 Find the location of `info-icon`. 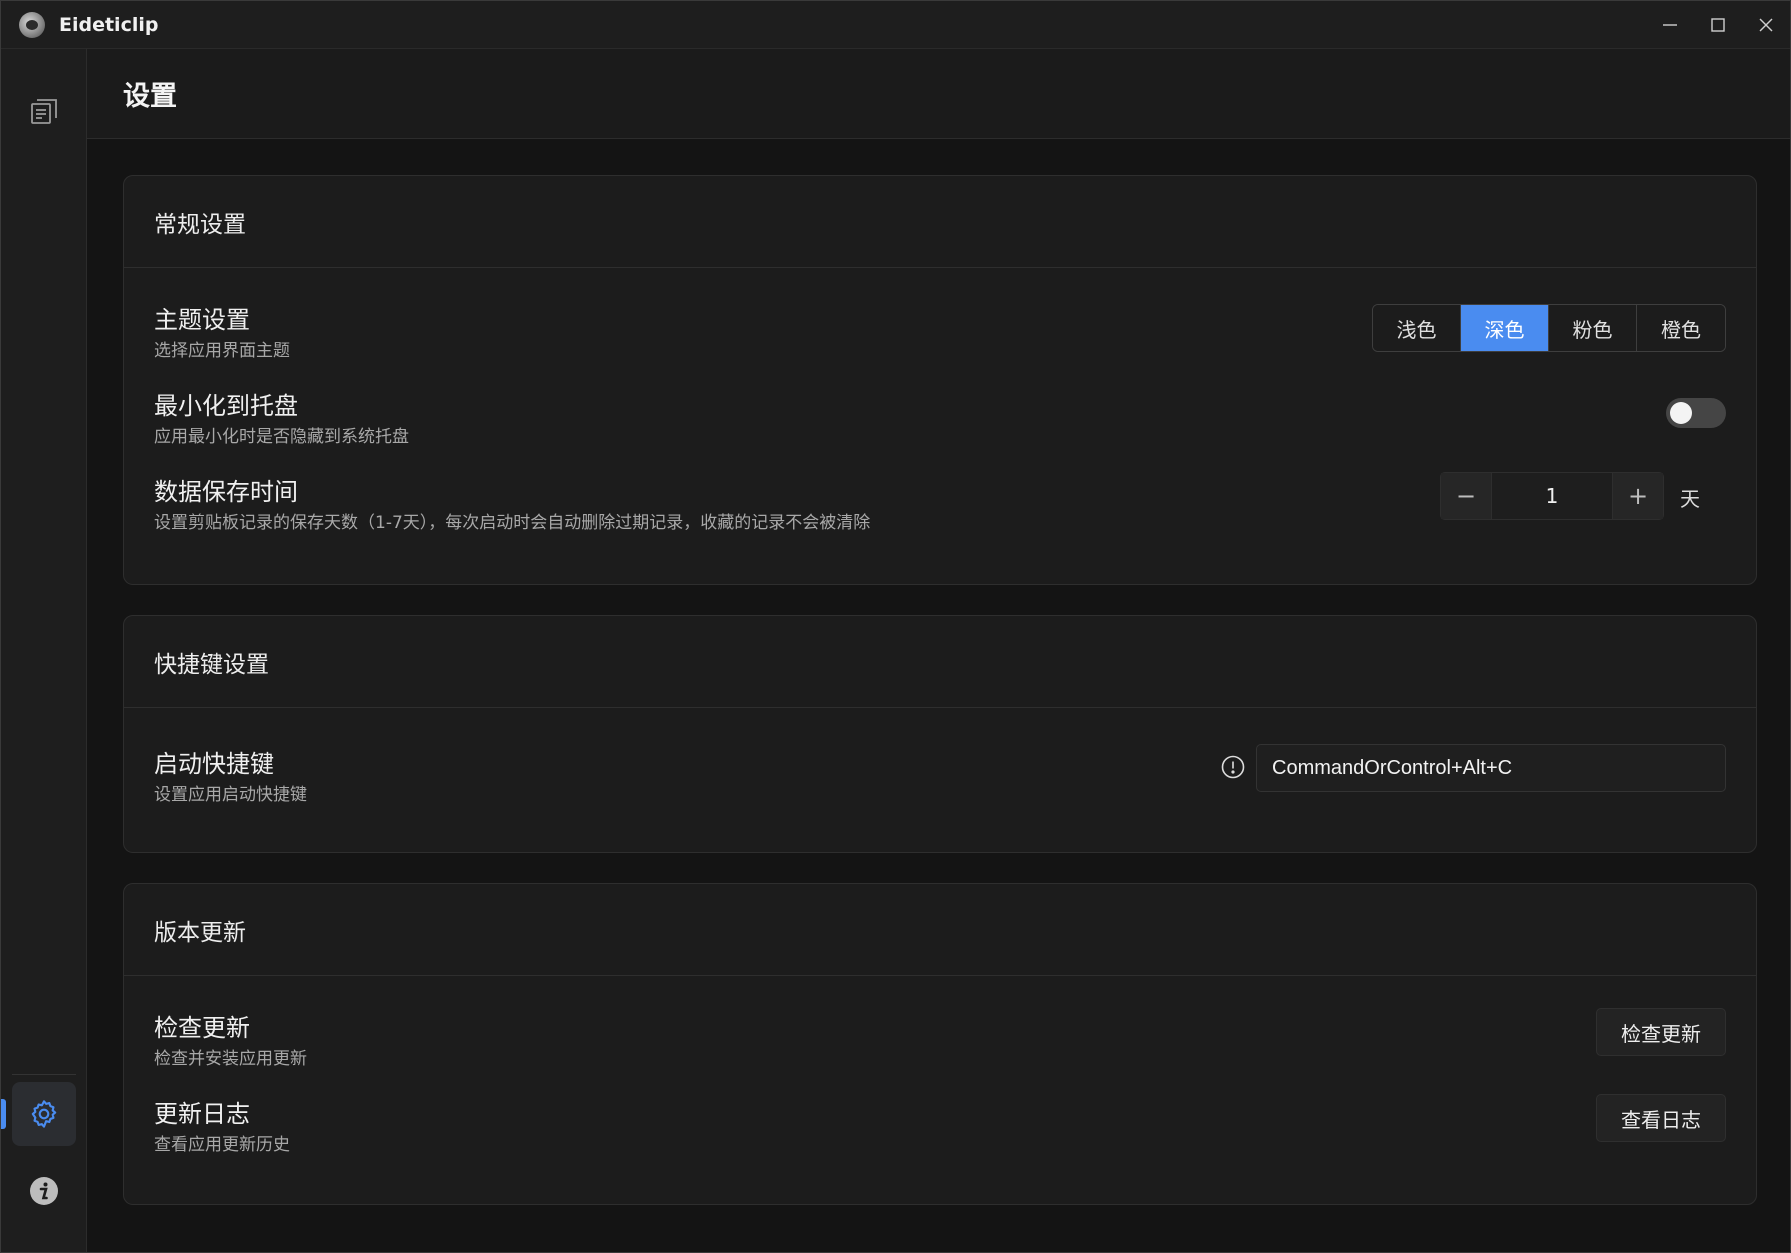

info-icon is located at coordinates (44, 1191).